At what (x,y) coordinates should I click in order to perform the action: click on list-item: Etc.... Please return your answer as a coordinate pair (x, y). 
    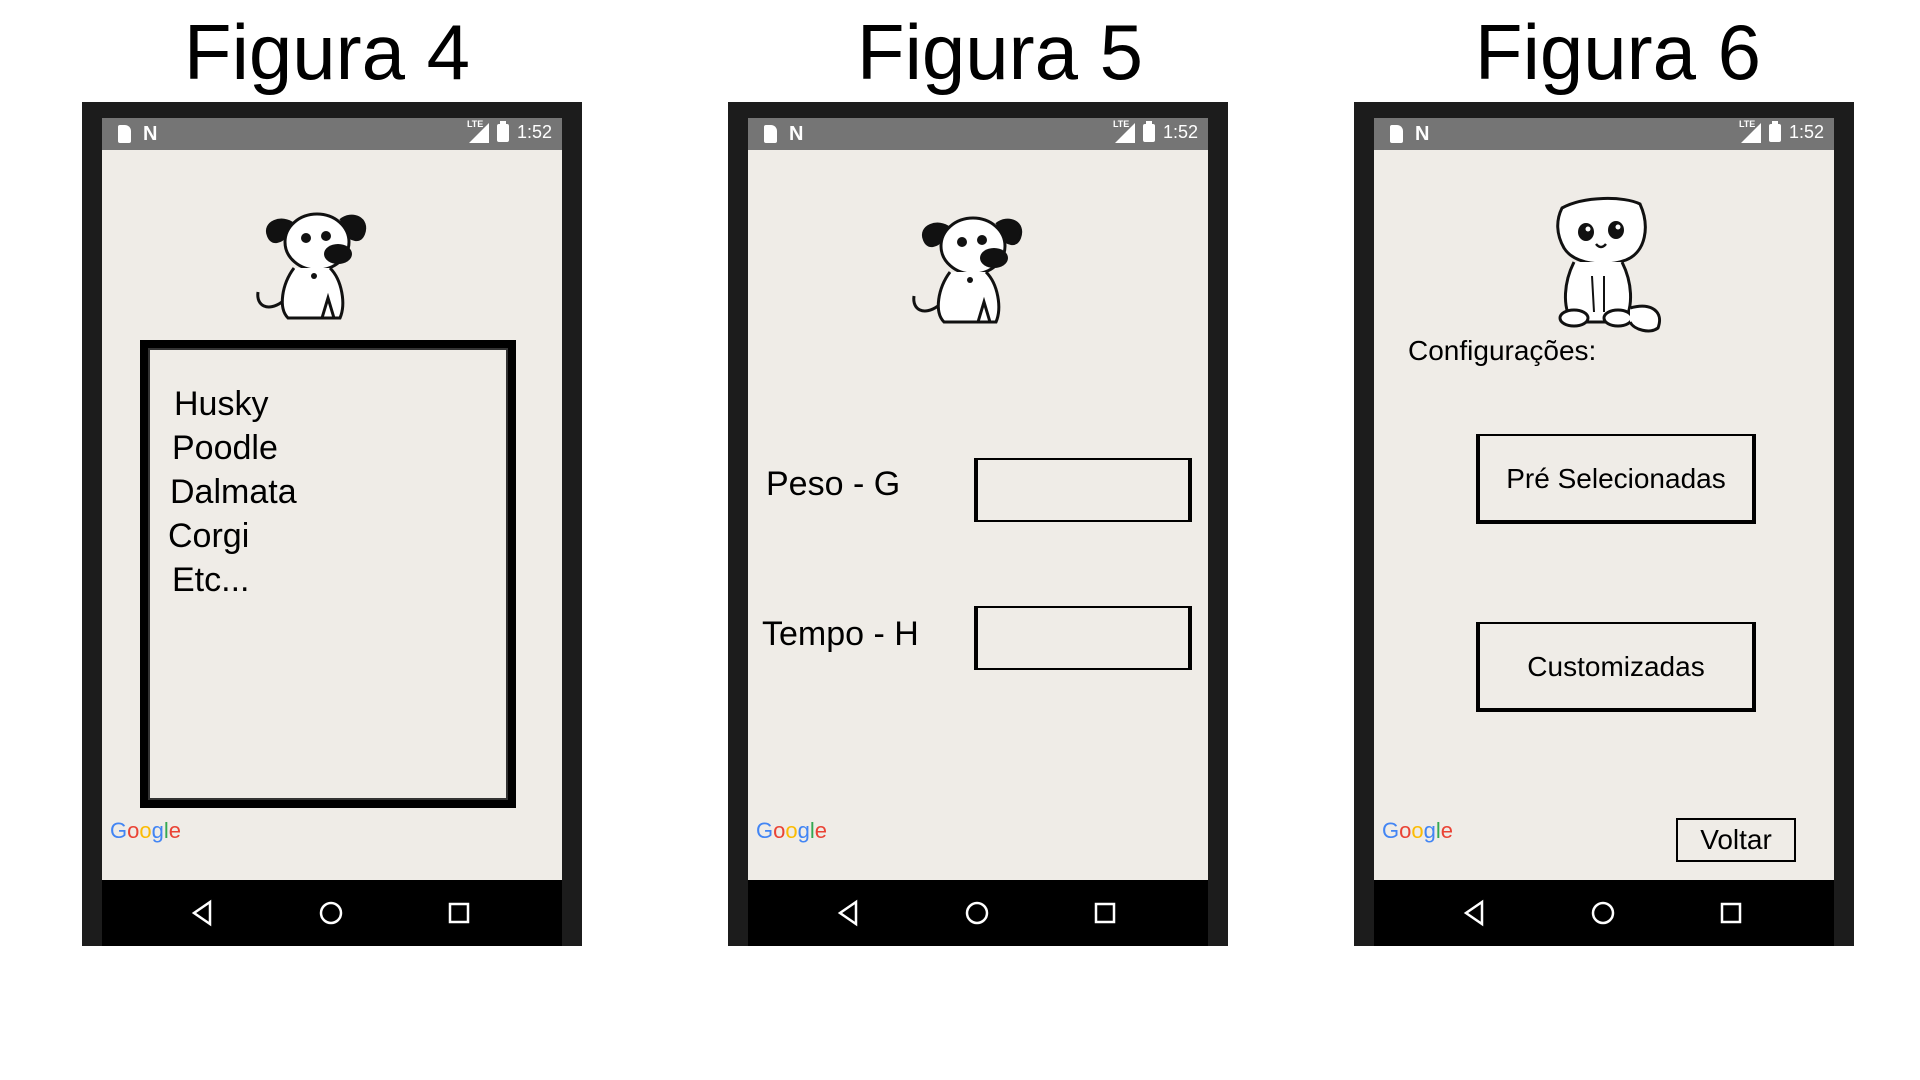
    Looking at the image, I should click on (210, 580).